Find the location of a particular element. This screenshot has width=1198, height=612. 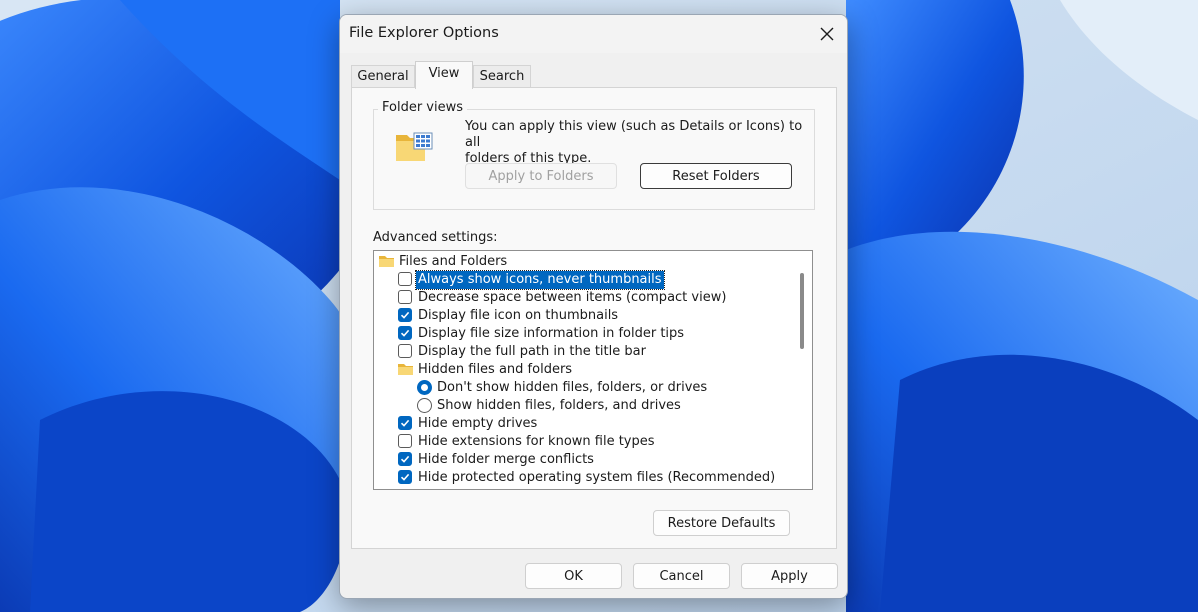

tree-item-label: Files and Folders is located at coordinates (453, 261).